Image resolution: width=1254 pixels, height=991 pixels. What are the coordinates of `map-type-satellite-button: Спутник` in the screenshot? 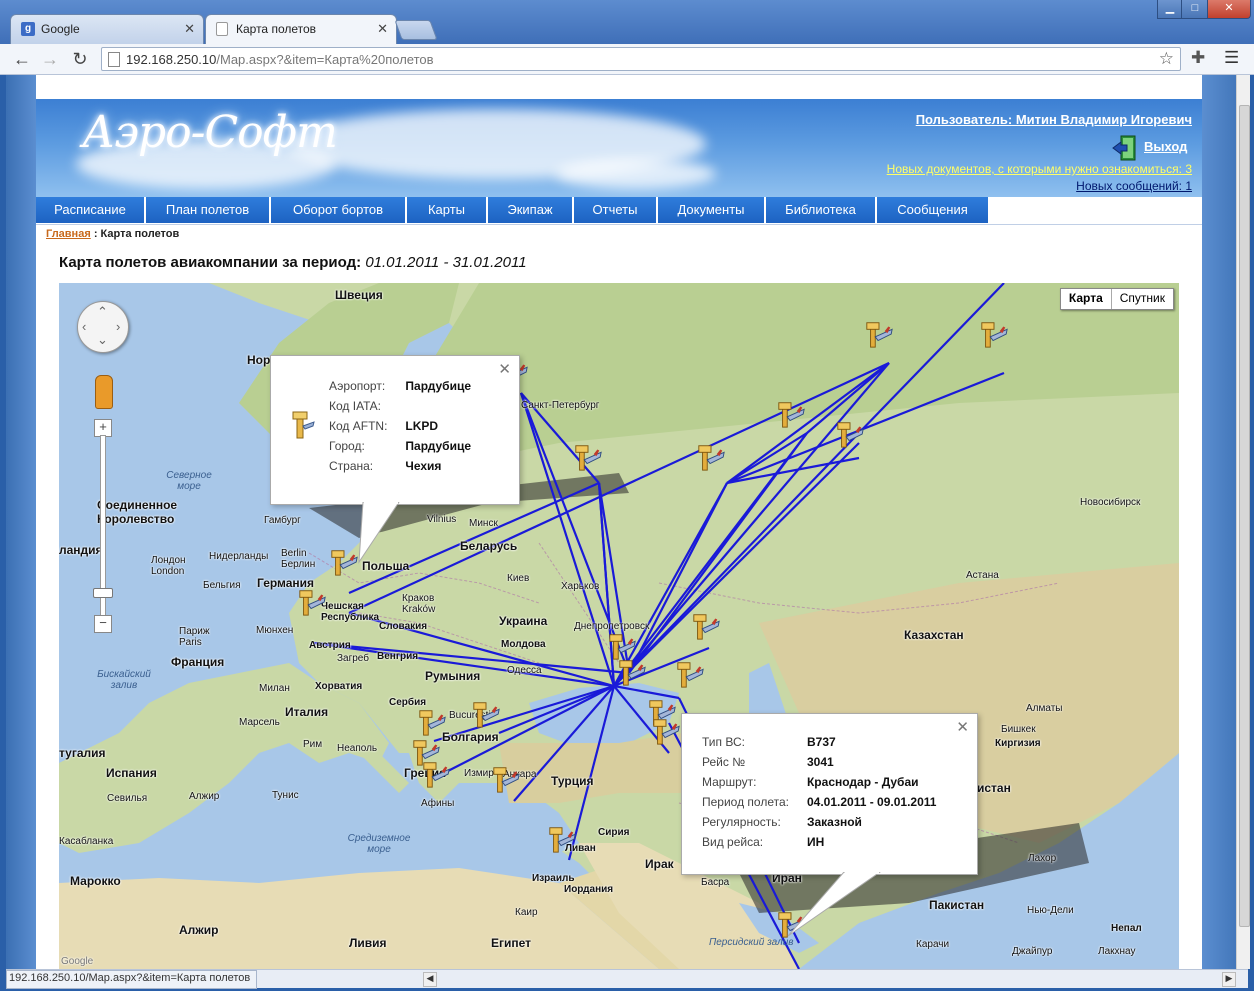 It's located at (1142, 299).